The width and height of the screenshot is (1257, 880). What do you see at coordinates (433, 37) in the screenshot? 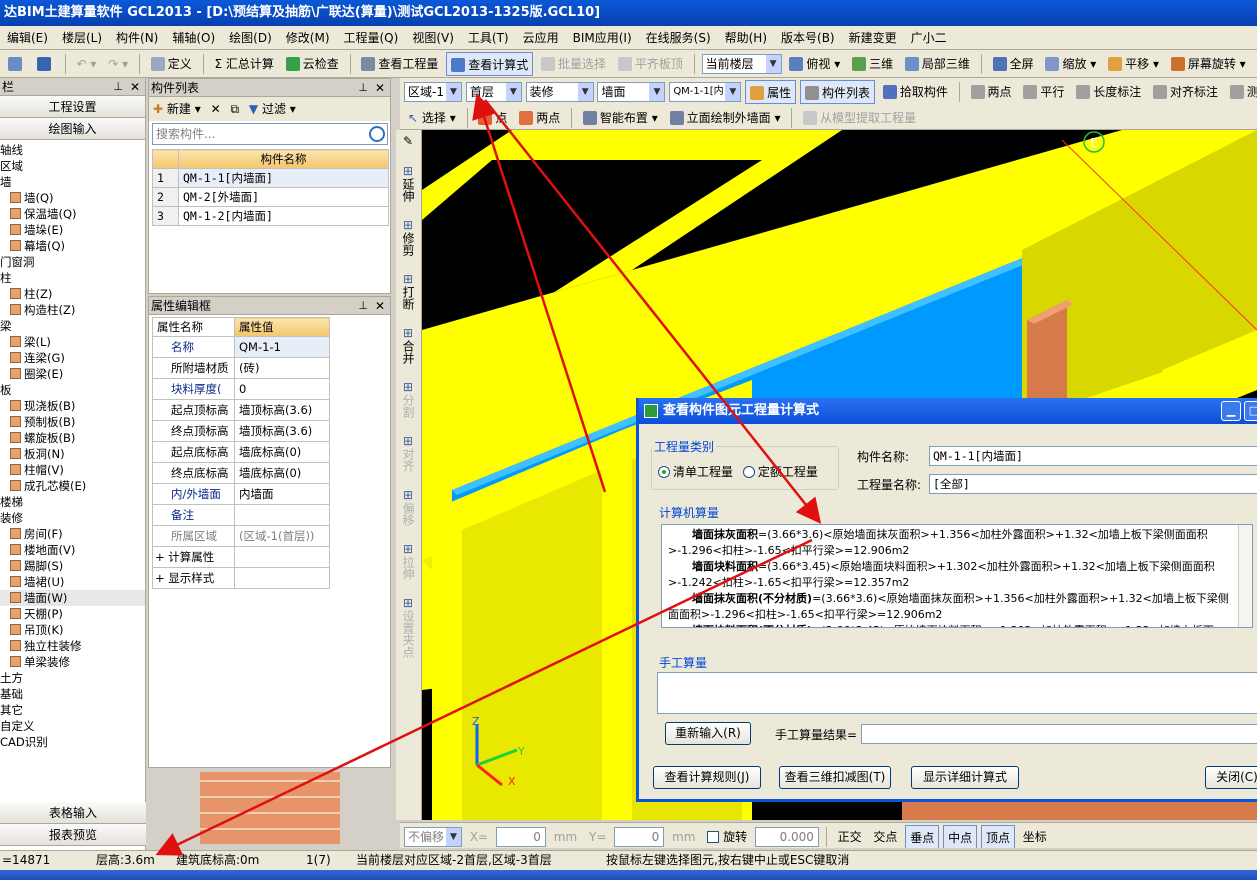
I see `menu-item: 视图(V)` at bounding box center [433, 37].